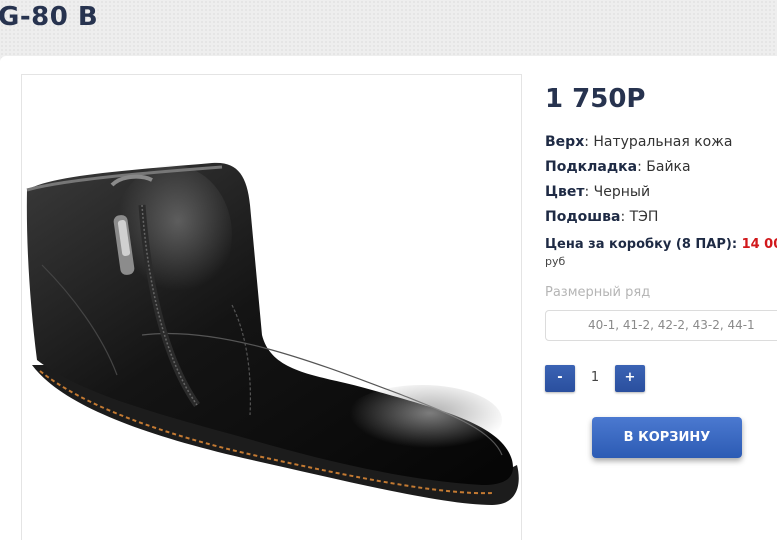 The height and width of the screenshot is (540, 777). What do you see at coordinates (49, 17) in the screenshot?
I see `product-title: G-80 B` at bounding box center [49, 17].